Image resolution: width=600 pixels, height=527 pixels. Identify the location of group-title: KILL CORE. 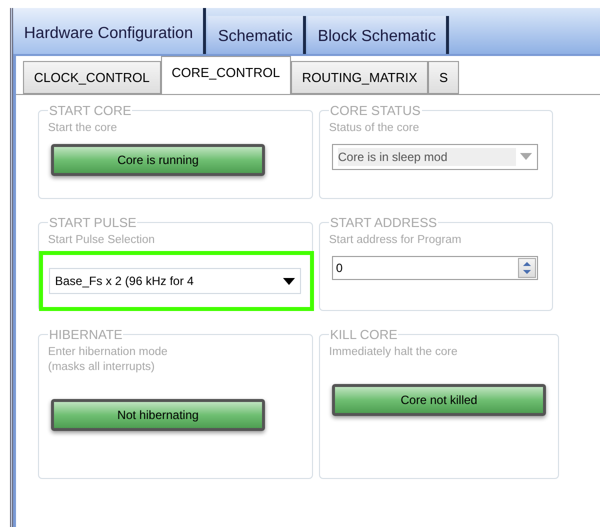
(363, 335).